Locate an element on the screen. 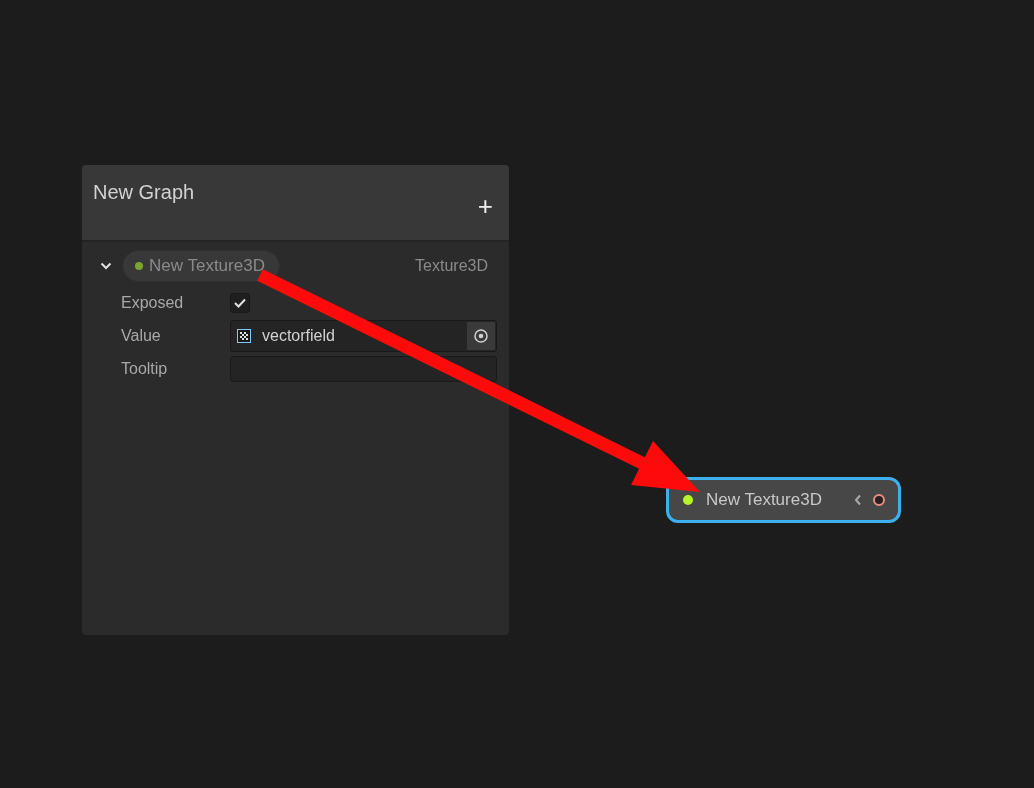 This screenshot has height=788, width=1034. target-icon is located at coordinates (481, 335).